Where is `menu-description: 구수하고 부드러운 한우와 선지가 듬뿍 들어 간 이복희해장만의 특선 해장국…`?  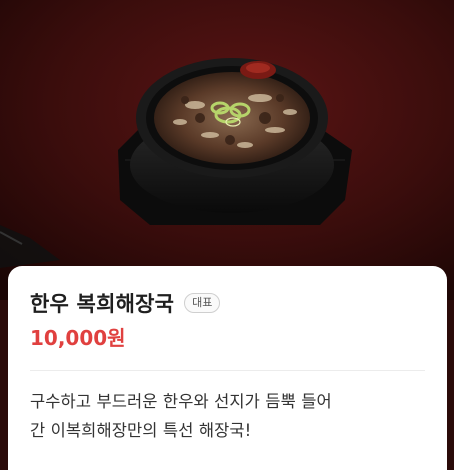
menu-description: 구수하고 부드러운 한우와 선지가 듬뿍 들어 간 이복희해장만의 특선 해장국… is located at coordinates (181, 416).